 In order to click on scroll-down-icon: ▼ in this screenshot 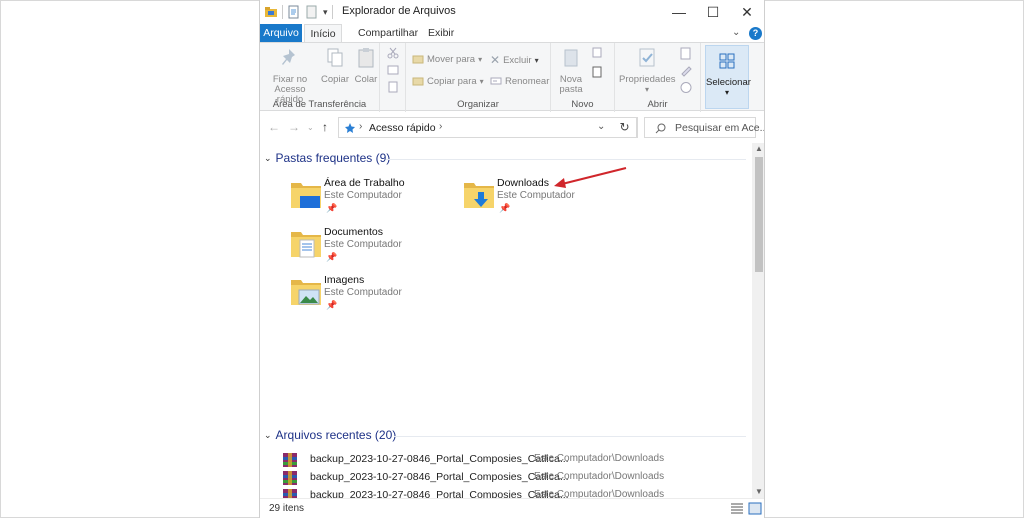, I will do `click(758, 492)`.